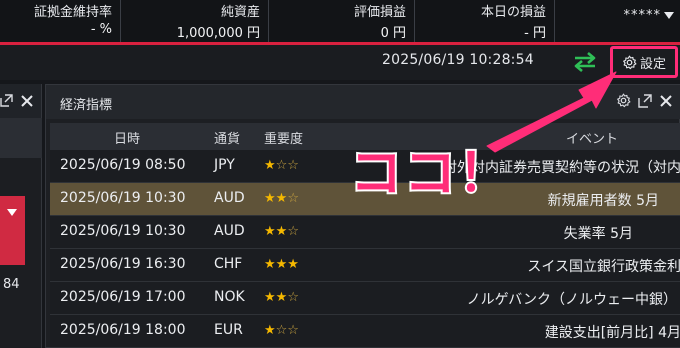 The height and width of the screenshot is (348, 680). What do you see at coordinates (365, 136) in the screenshot?
I see `table-header: 日時 通貨 重要度 イベント` at bounding box center [365, 136].